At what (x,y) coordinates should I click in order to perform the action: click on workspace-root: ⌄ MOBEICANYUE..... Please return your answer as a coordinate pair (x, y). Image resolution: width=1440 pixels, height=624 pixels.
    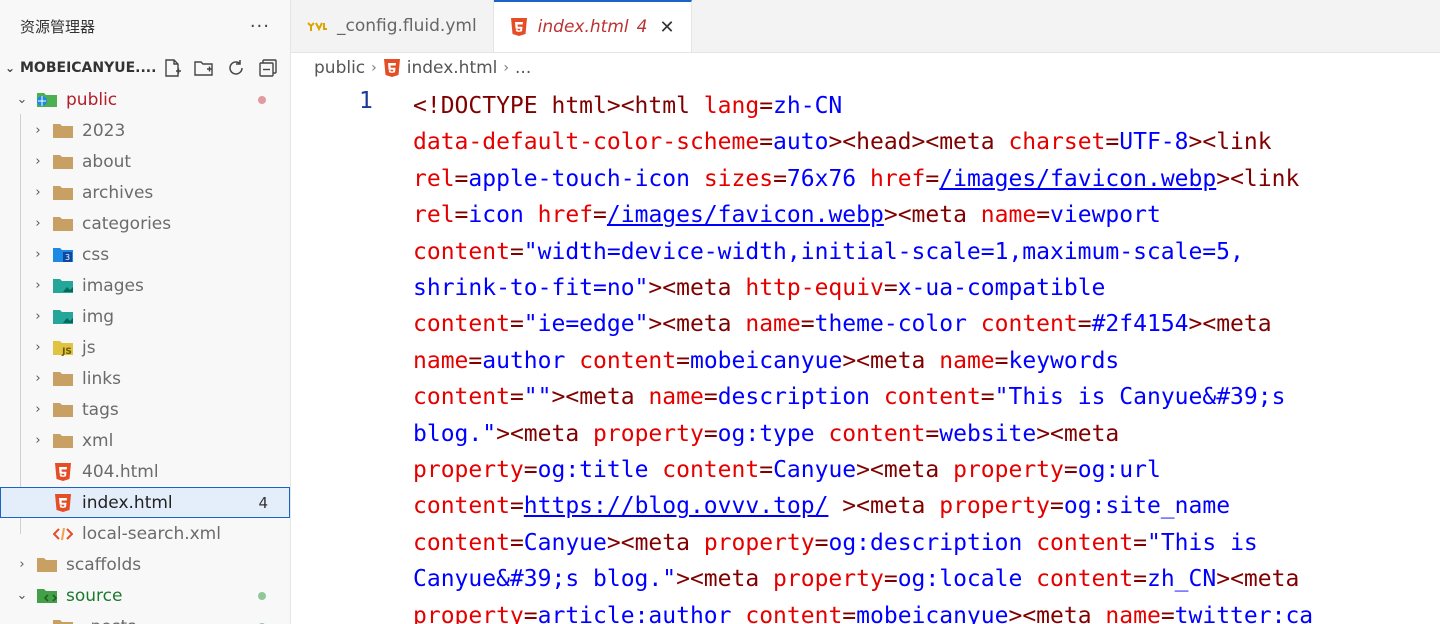
    Looking at the image, I should click on (145, 68).